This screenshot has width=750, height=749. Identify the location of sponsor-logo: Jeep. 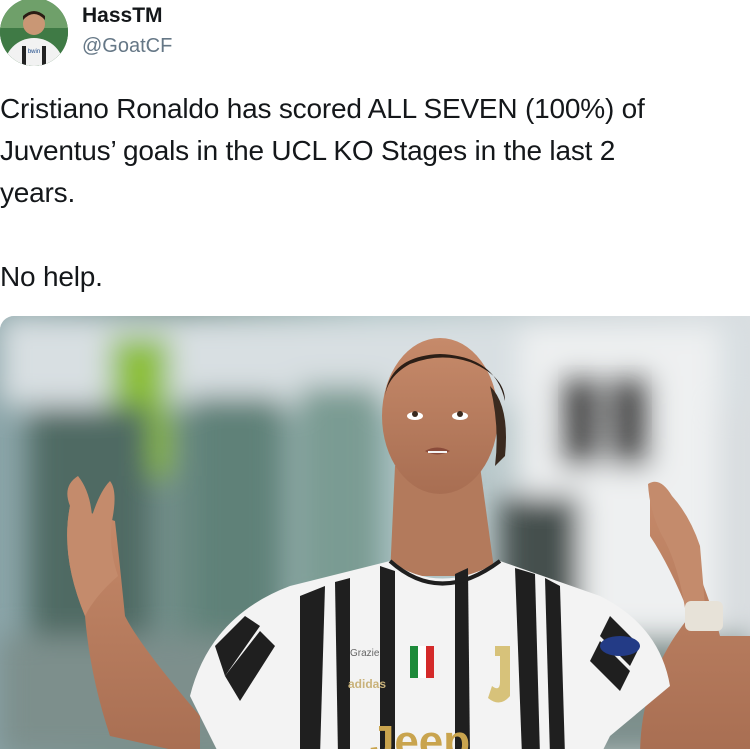
(420, 733).